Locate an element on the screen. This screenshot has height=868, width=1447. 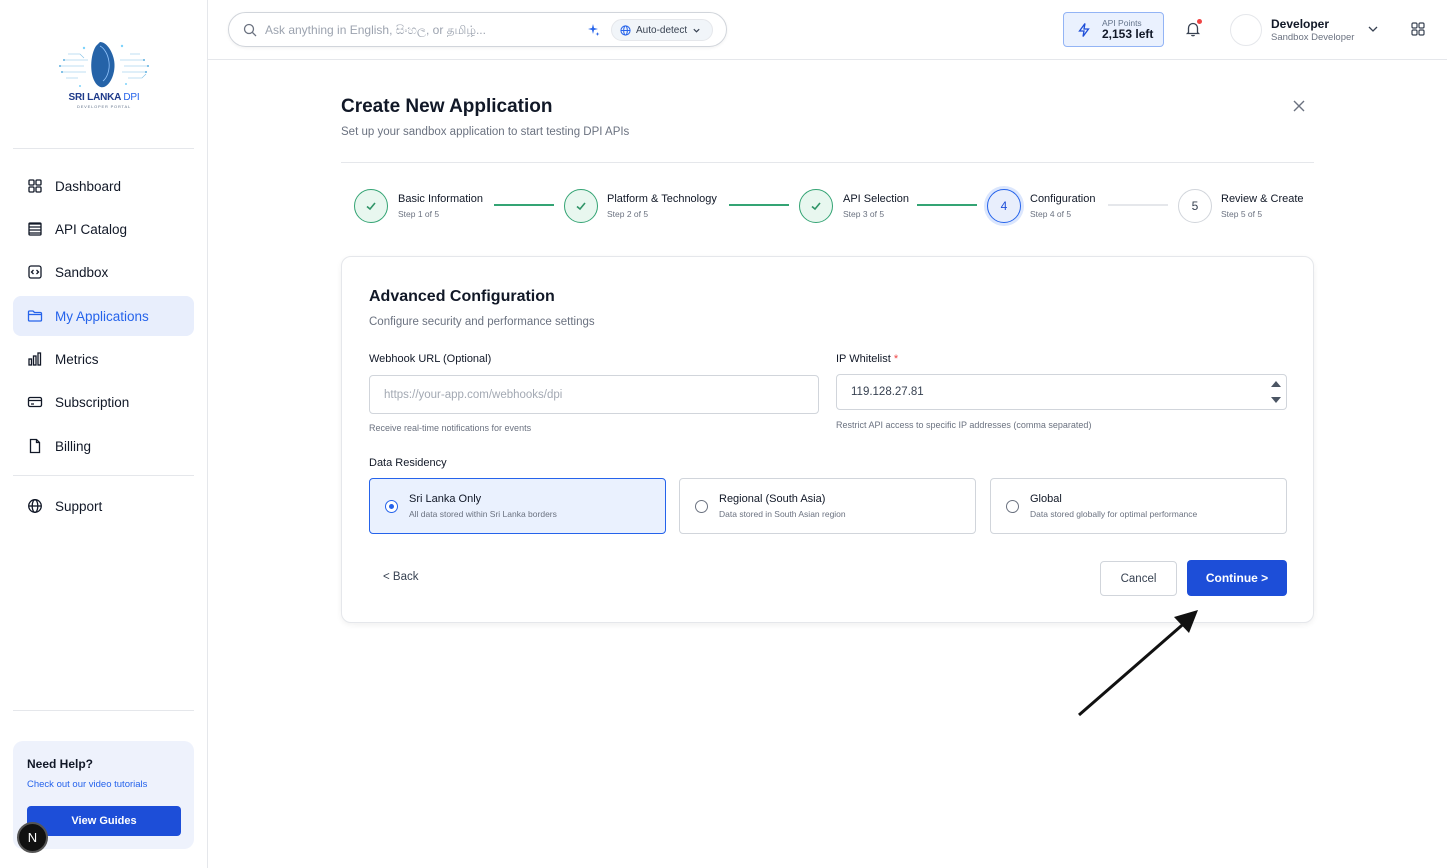
card-title: Advanced Configuration is located at coordinates (462, 296).